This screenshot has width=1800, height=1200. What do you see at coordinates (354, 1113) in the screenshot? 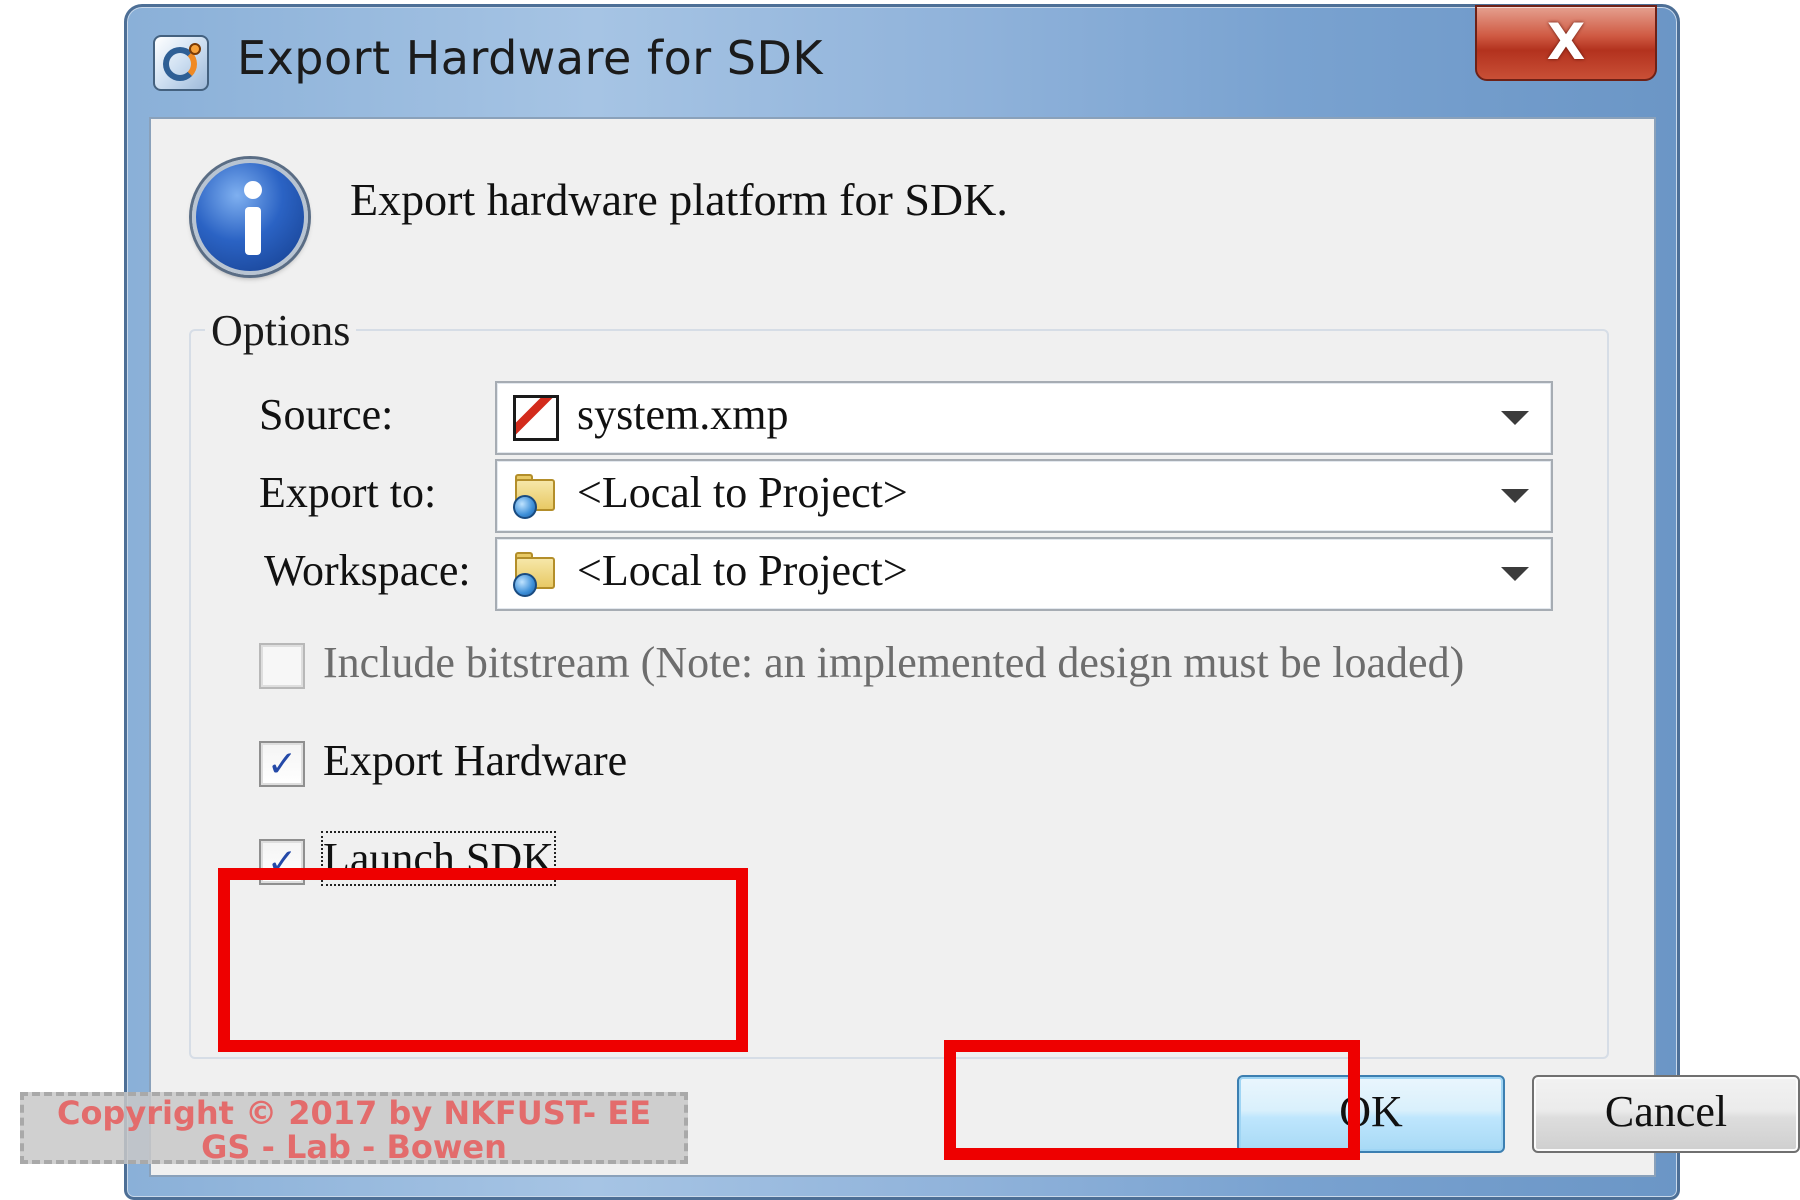
I see `watermark-line-1: Copyright © 2017 by NKFUST- EE` at bounding box center [354, 1113].